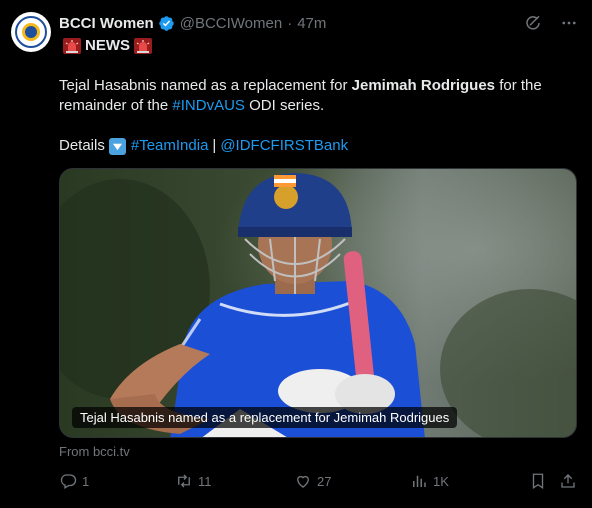  What do you see at coordinates (117, 146) in the screenshot?
I see `down-arrow-emoji-icon` at bounding box center [117, 146].